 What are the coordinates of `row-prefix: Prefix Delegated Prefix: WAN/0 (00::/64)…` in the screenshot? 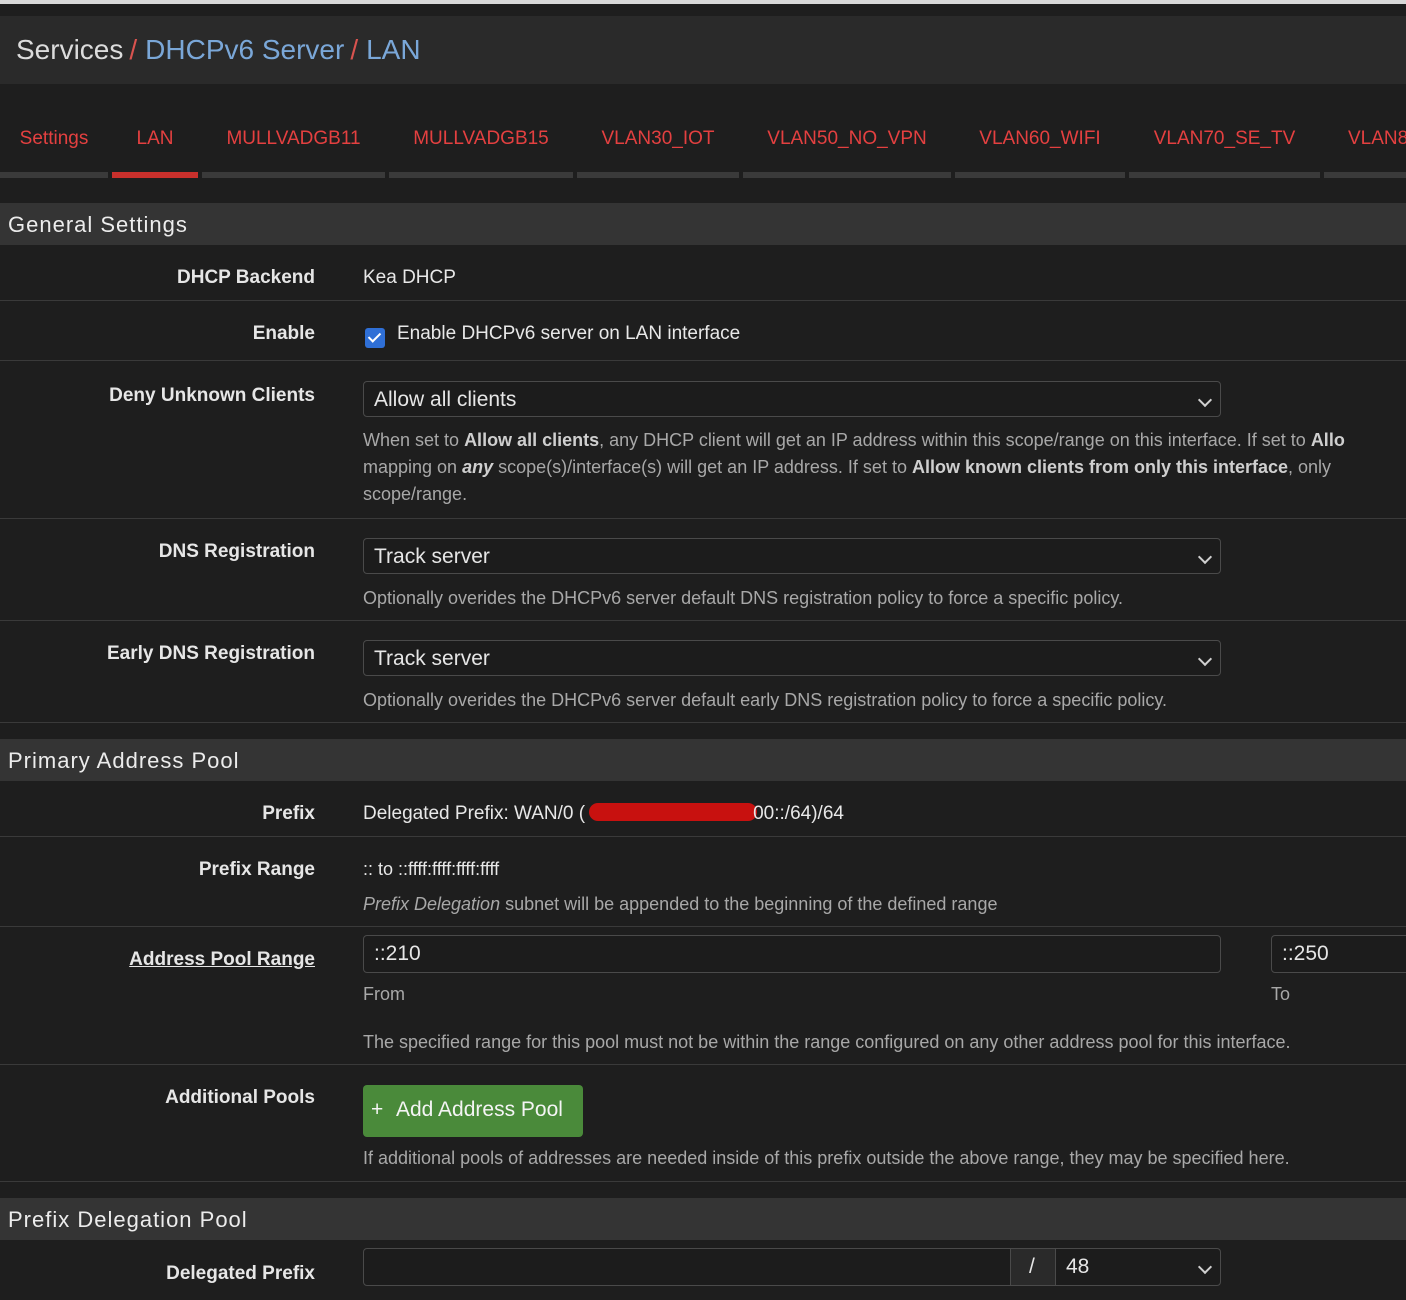 It's located at (703, 809).